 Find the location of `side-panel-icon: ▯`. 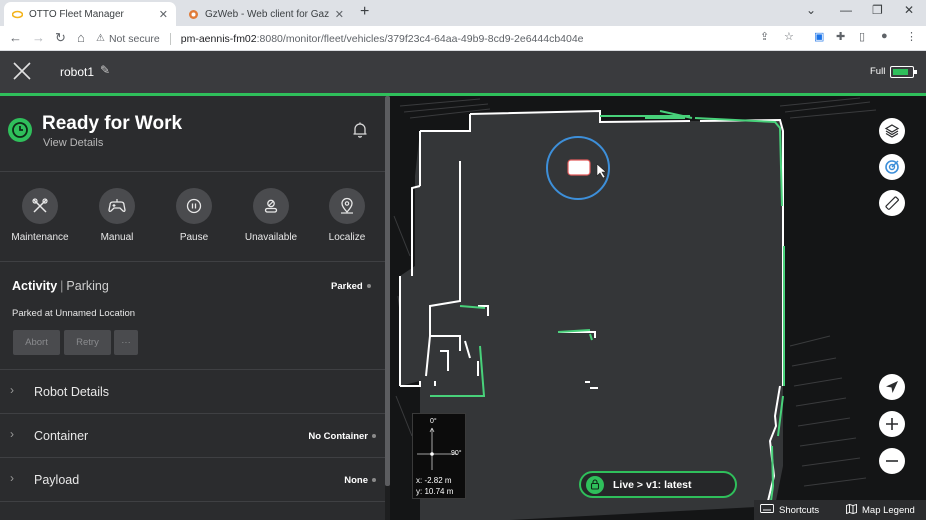

side-panel-icon: ▯ is located at coordinates (862, 36).